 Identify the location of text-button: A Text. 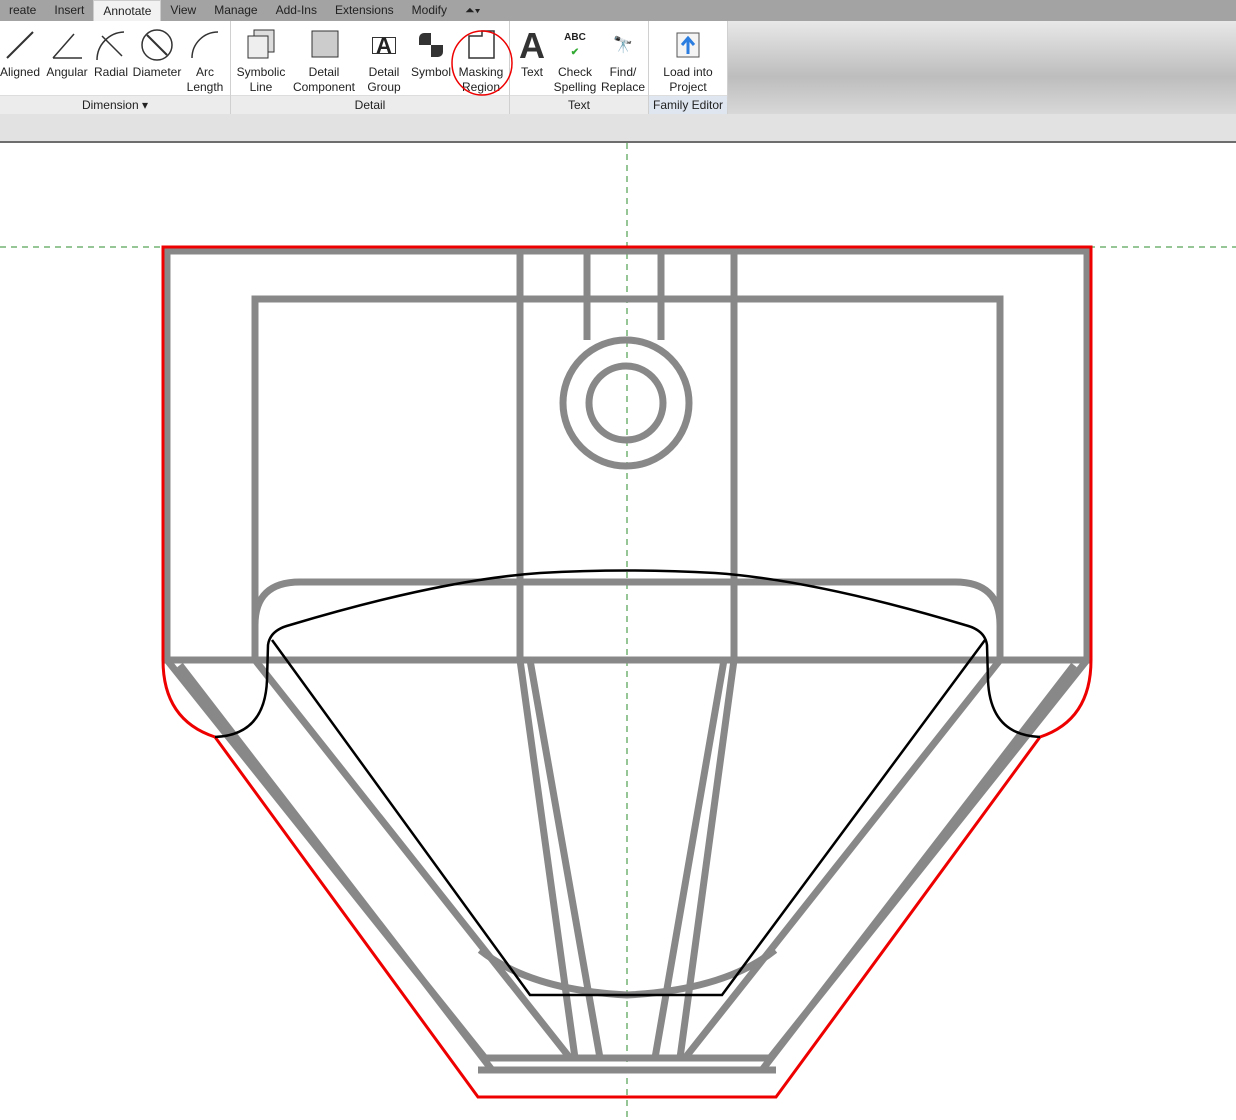
(532, 52).